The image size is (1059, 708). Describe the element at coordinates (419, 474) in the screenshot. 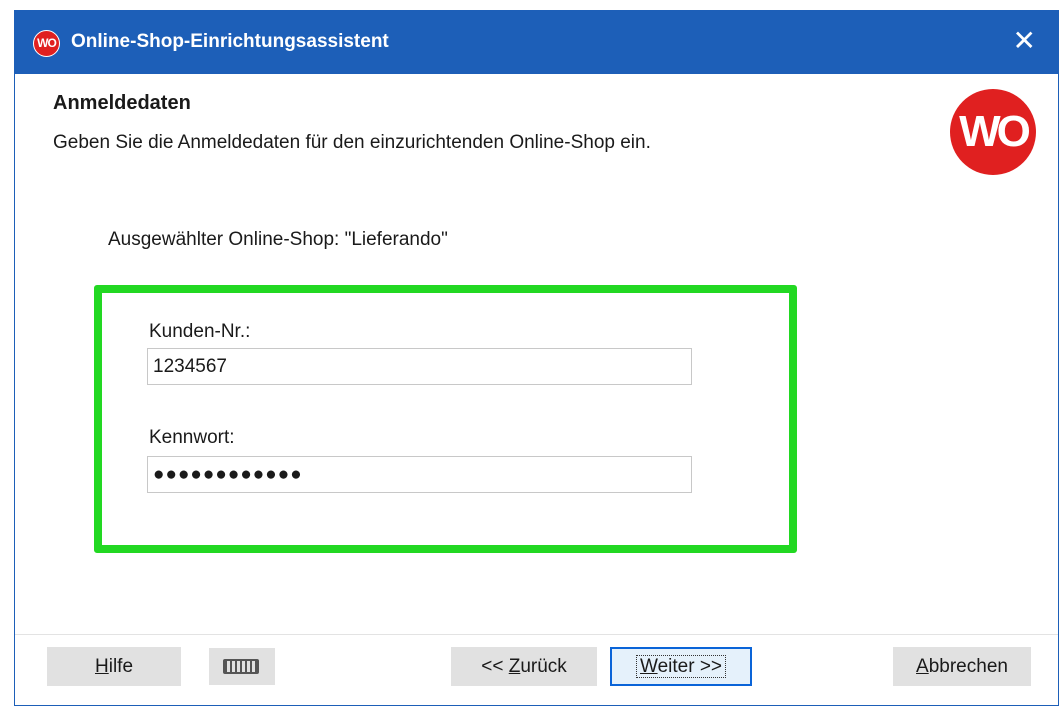

I see `password-input: ●●●●●●●●●●●●` at that location.